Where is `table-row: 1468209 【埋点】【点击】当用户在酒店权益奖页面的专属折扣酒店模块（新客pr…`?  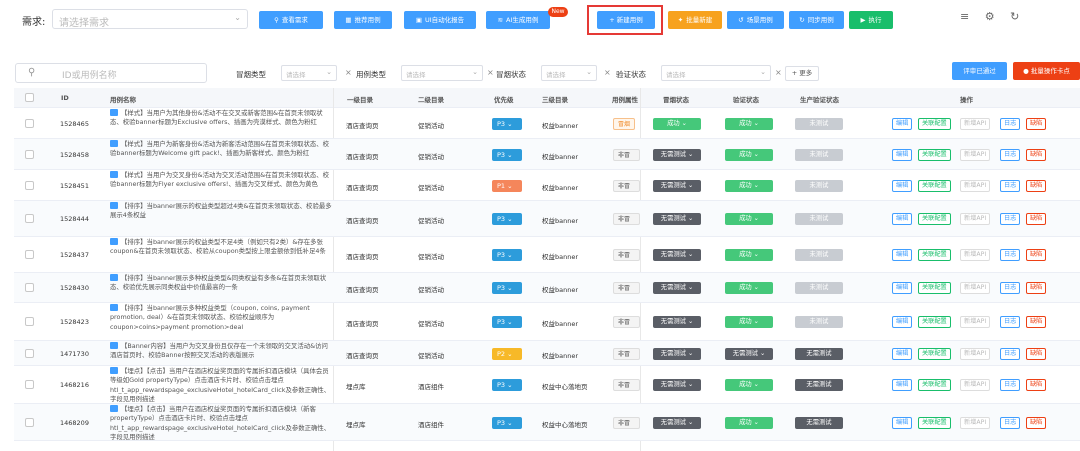 table-row: 1468209 【埋点】【点击】当用户在酒店权益奖页面的专属折扣酒店模块（新客pr… is located at coordinates (547, 422).